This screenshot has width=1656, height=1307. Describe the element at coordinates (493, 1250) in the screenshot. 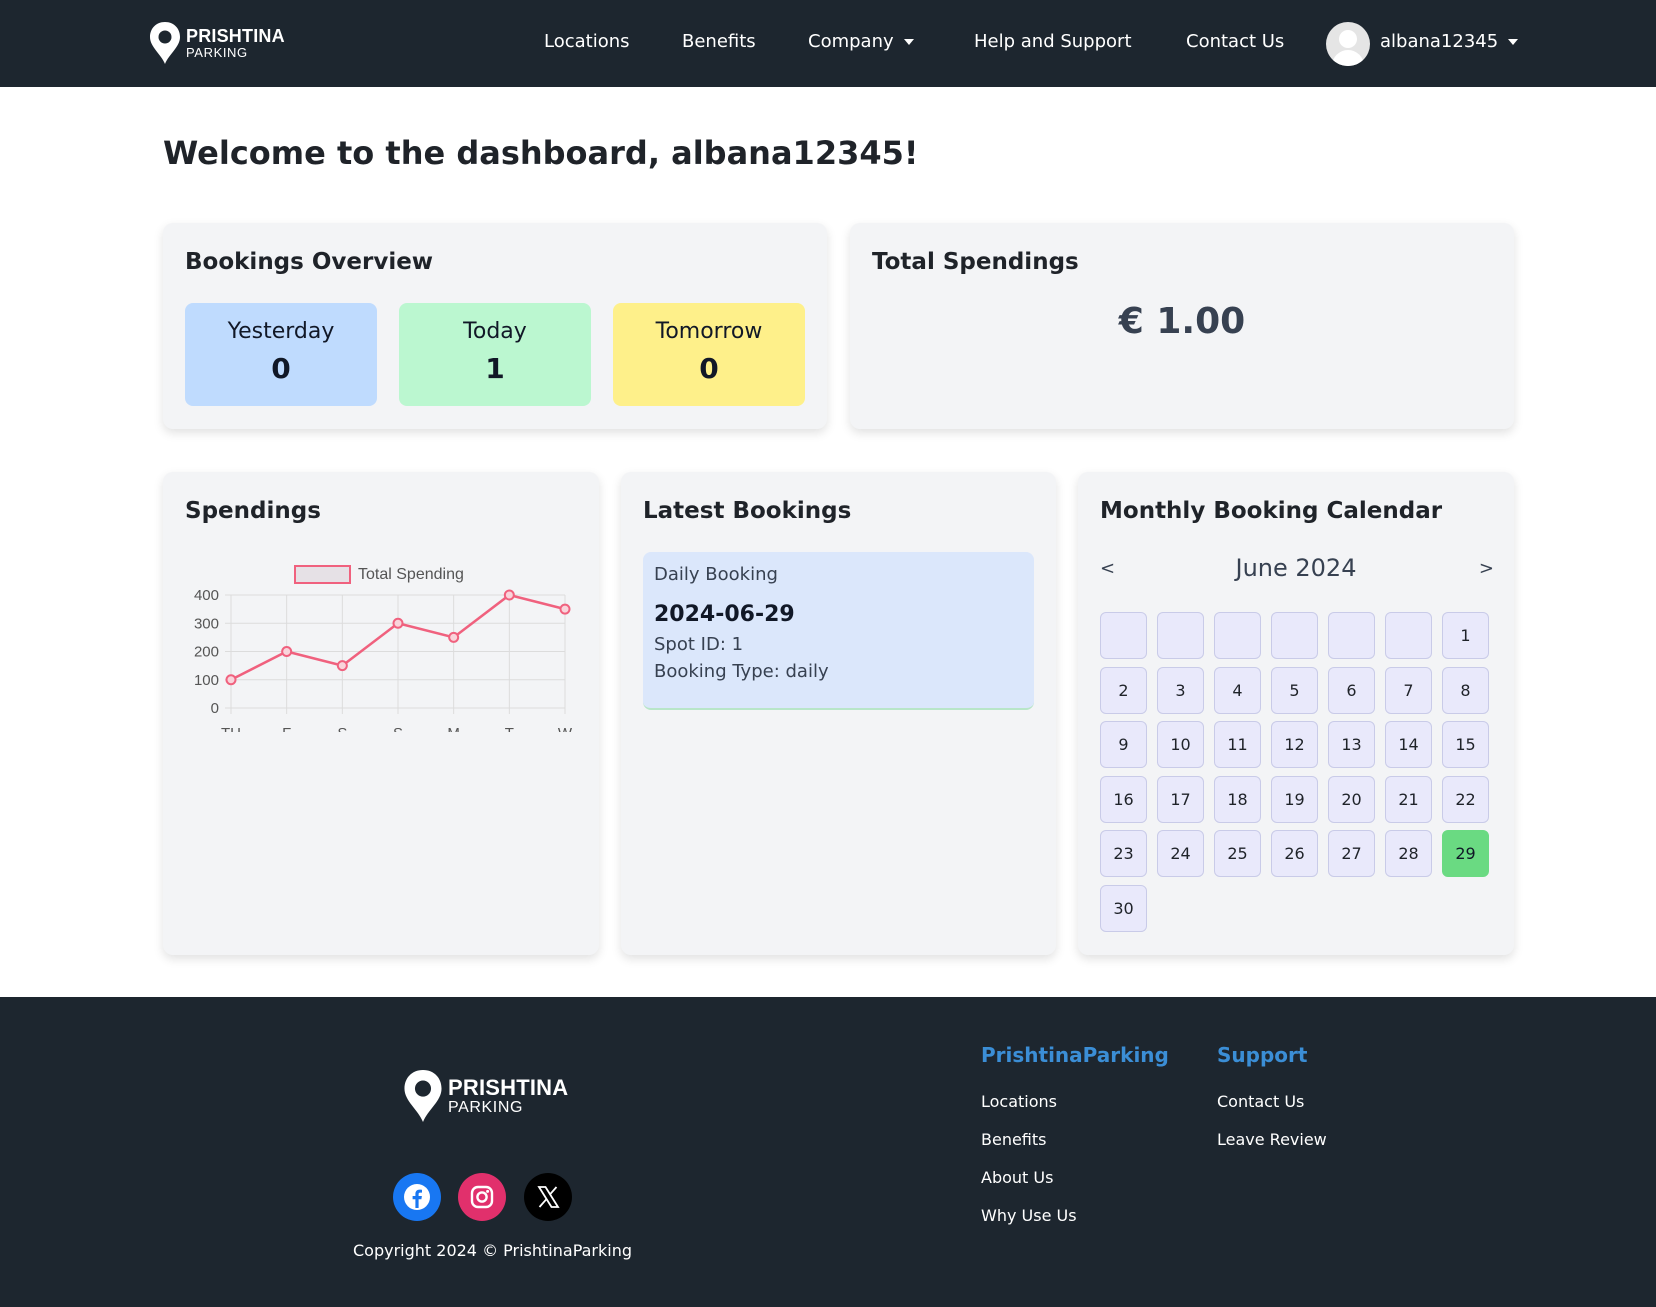

I see `copyright-text: Copyright 2024 © PrishtinaParking` at that location.